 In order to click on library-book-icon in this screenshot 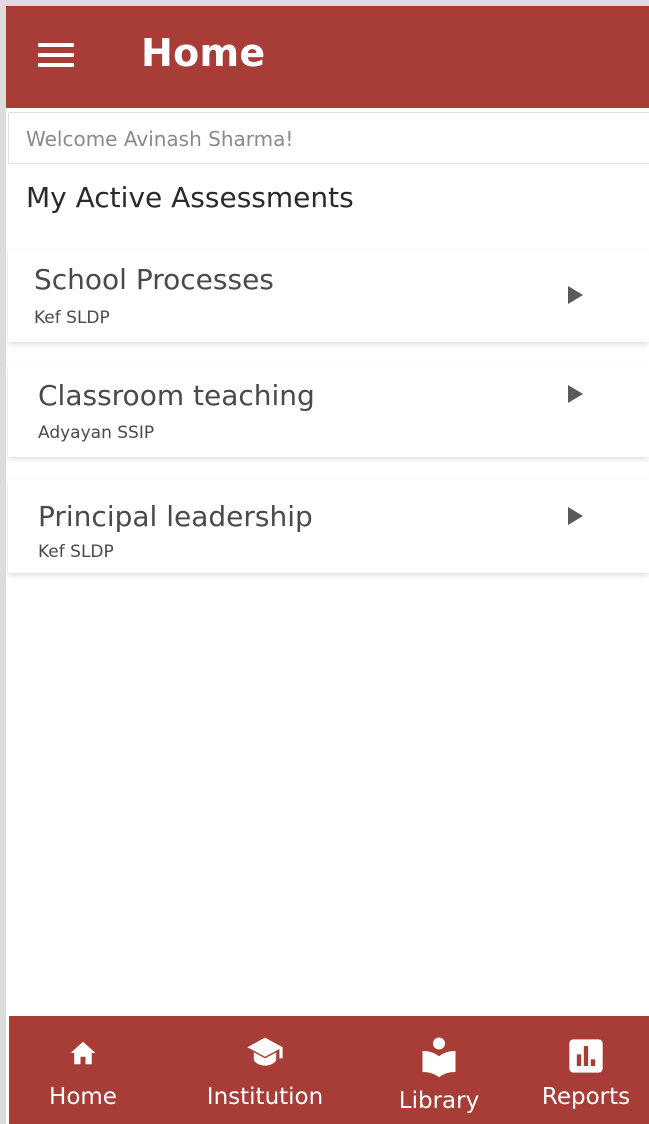, I will do `click(439, 1057)`.